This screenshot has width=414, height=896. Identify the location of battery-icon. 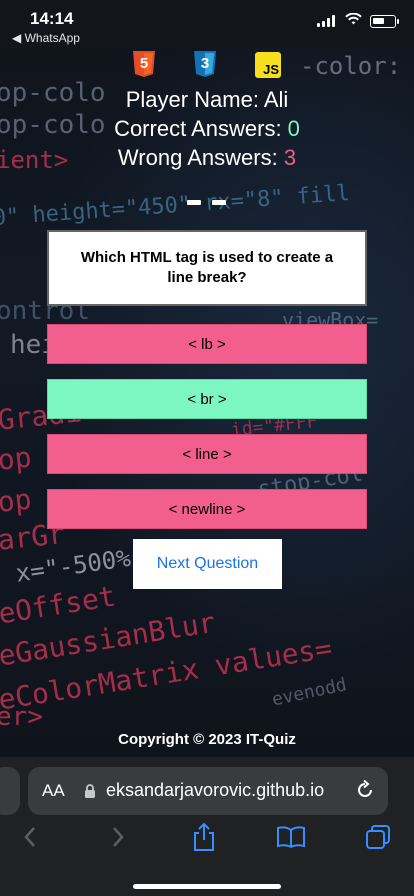
(384, 21).